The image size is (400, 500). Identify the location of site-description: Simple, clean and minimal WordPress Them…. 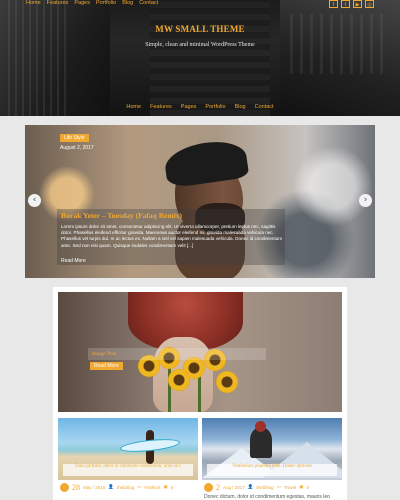
(200, 45).